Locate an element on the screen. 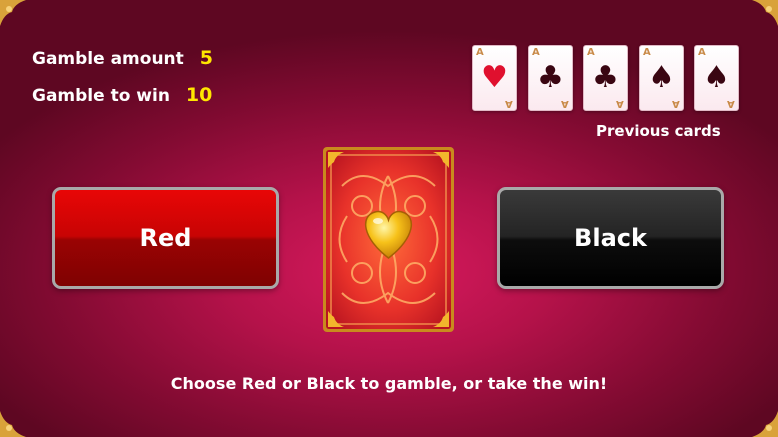 Image resolution: width=778 pixels, height=437 pixels. red-button: Red is located at coordinates (165, 238).